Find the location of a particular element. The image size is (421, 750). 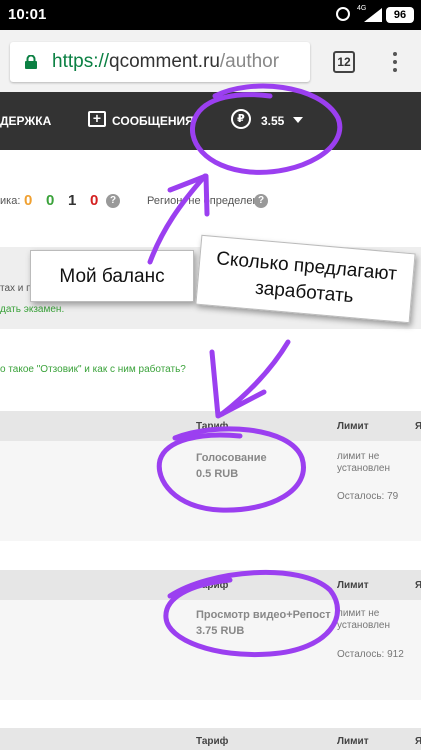

address-bar: https://qcomment.ru/author is located at coordinates (160, 62).